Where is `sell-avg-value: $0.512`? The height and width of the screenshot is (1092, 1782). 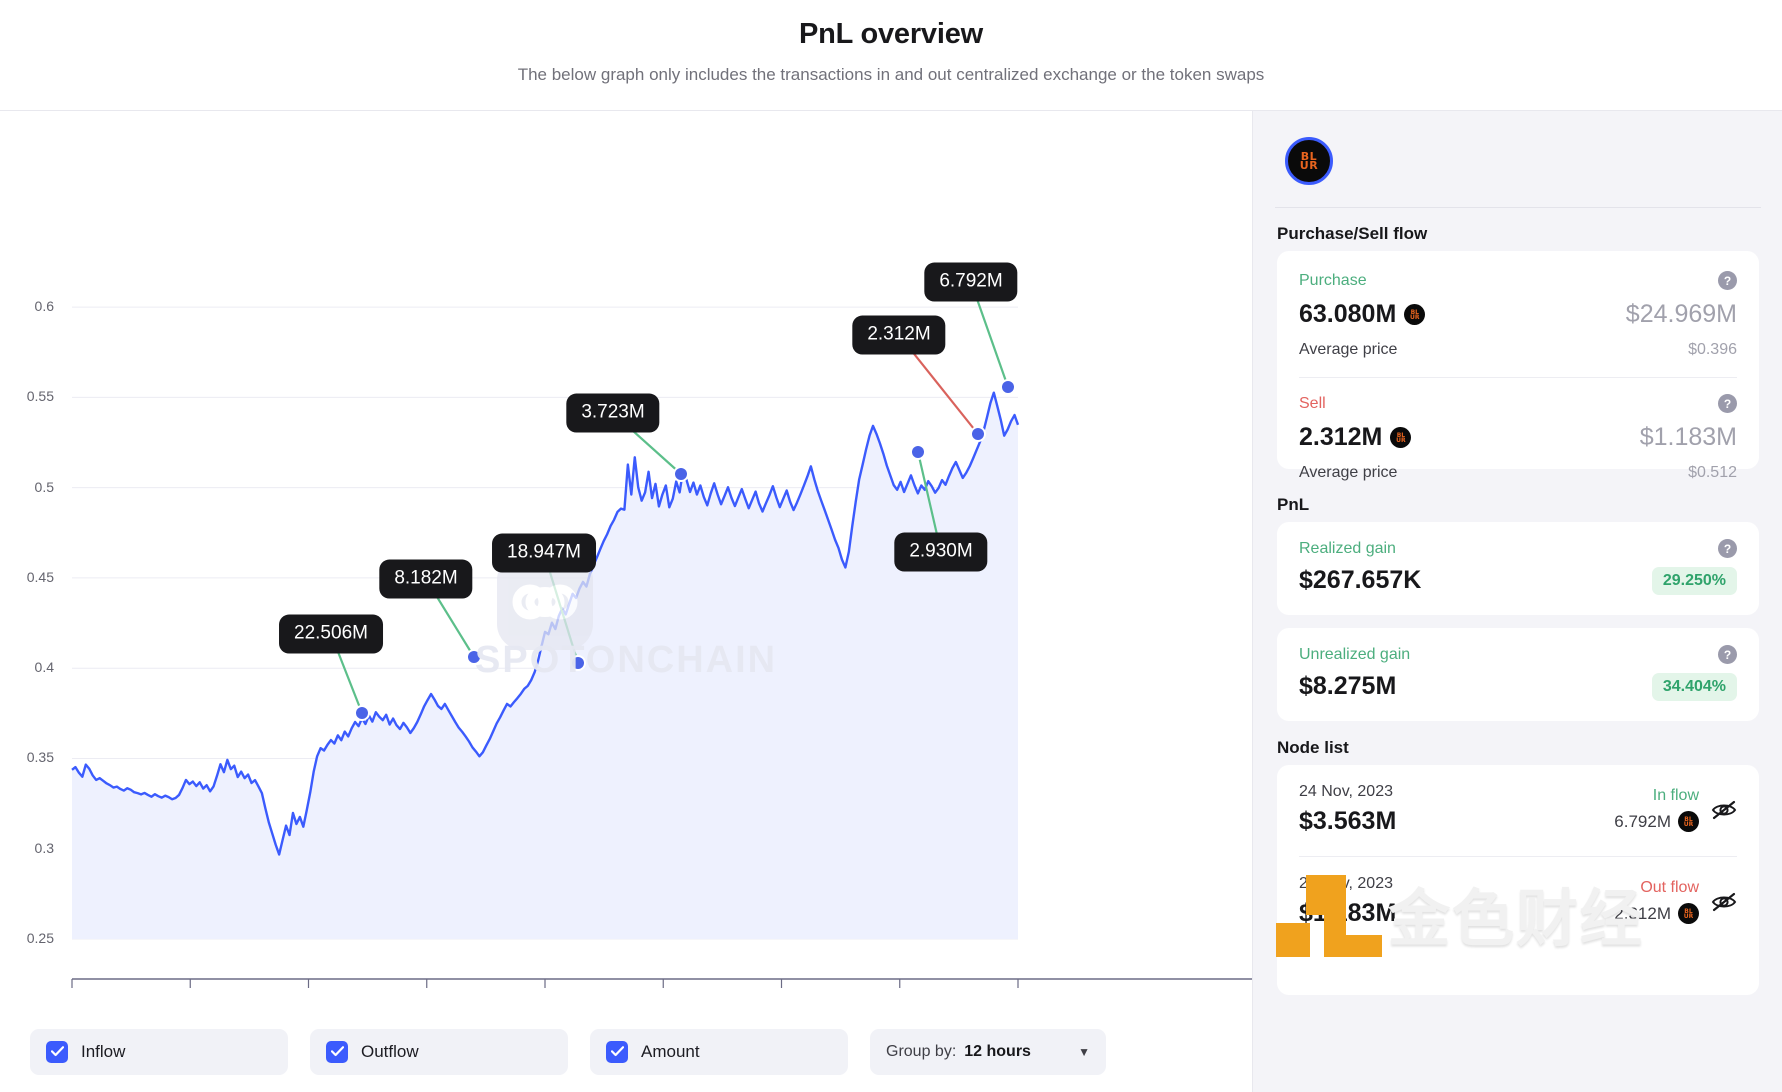 sell-avg-value: $0.512 is located at coordinates (1712, 472).